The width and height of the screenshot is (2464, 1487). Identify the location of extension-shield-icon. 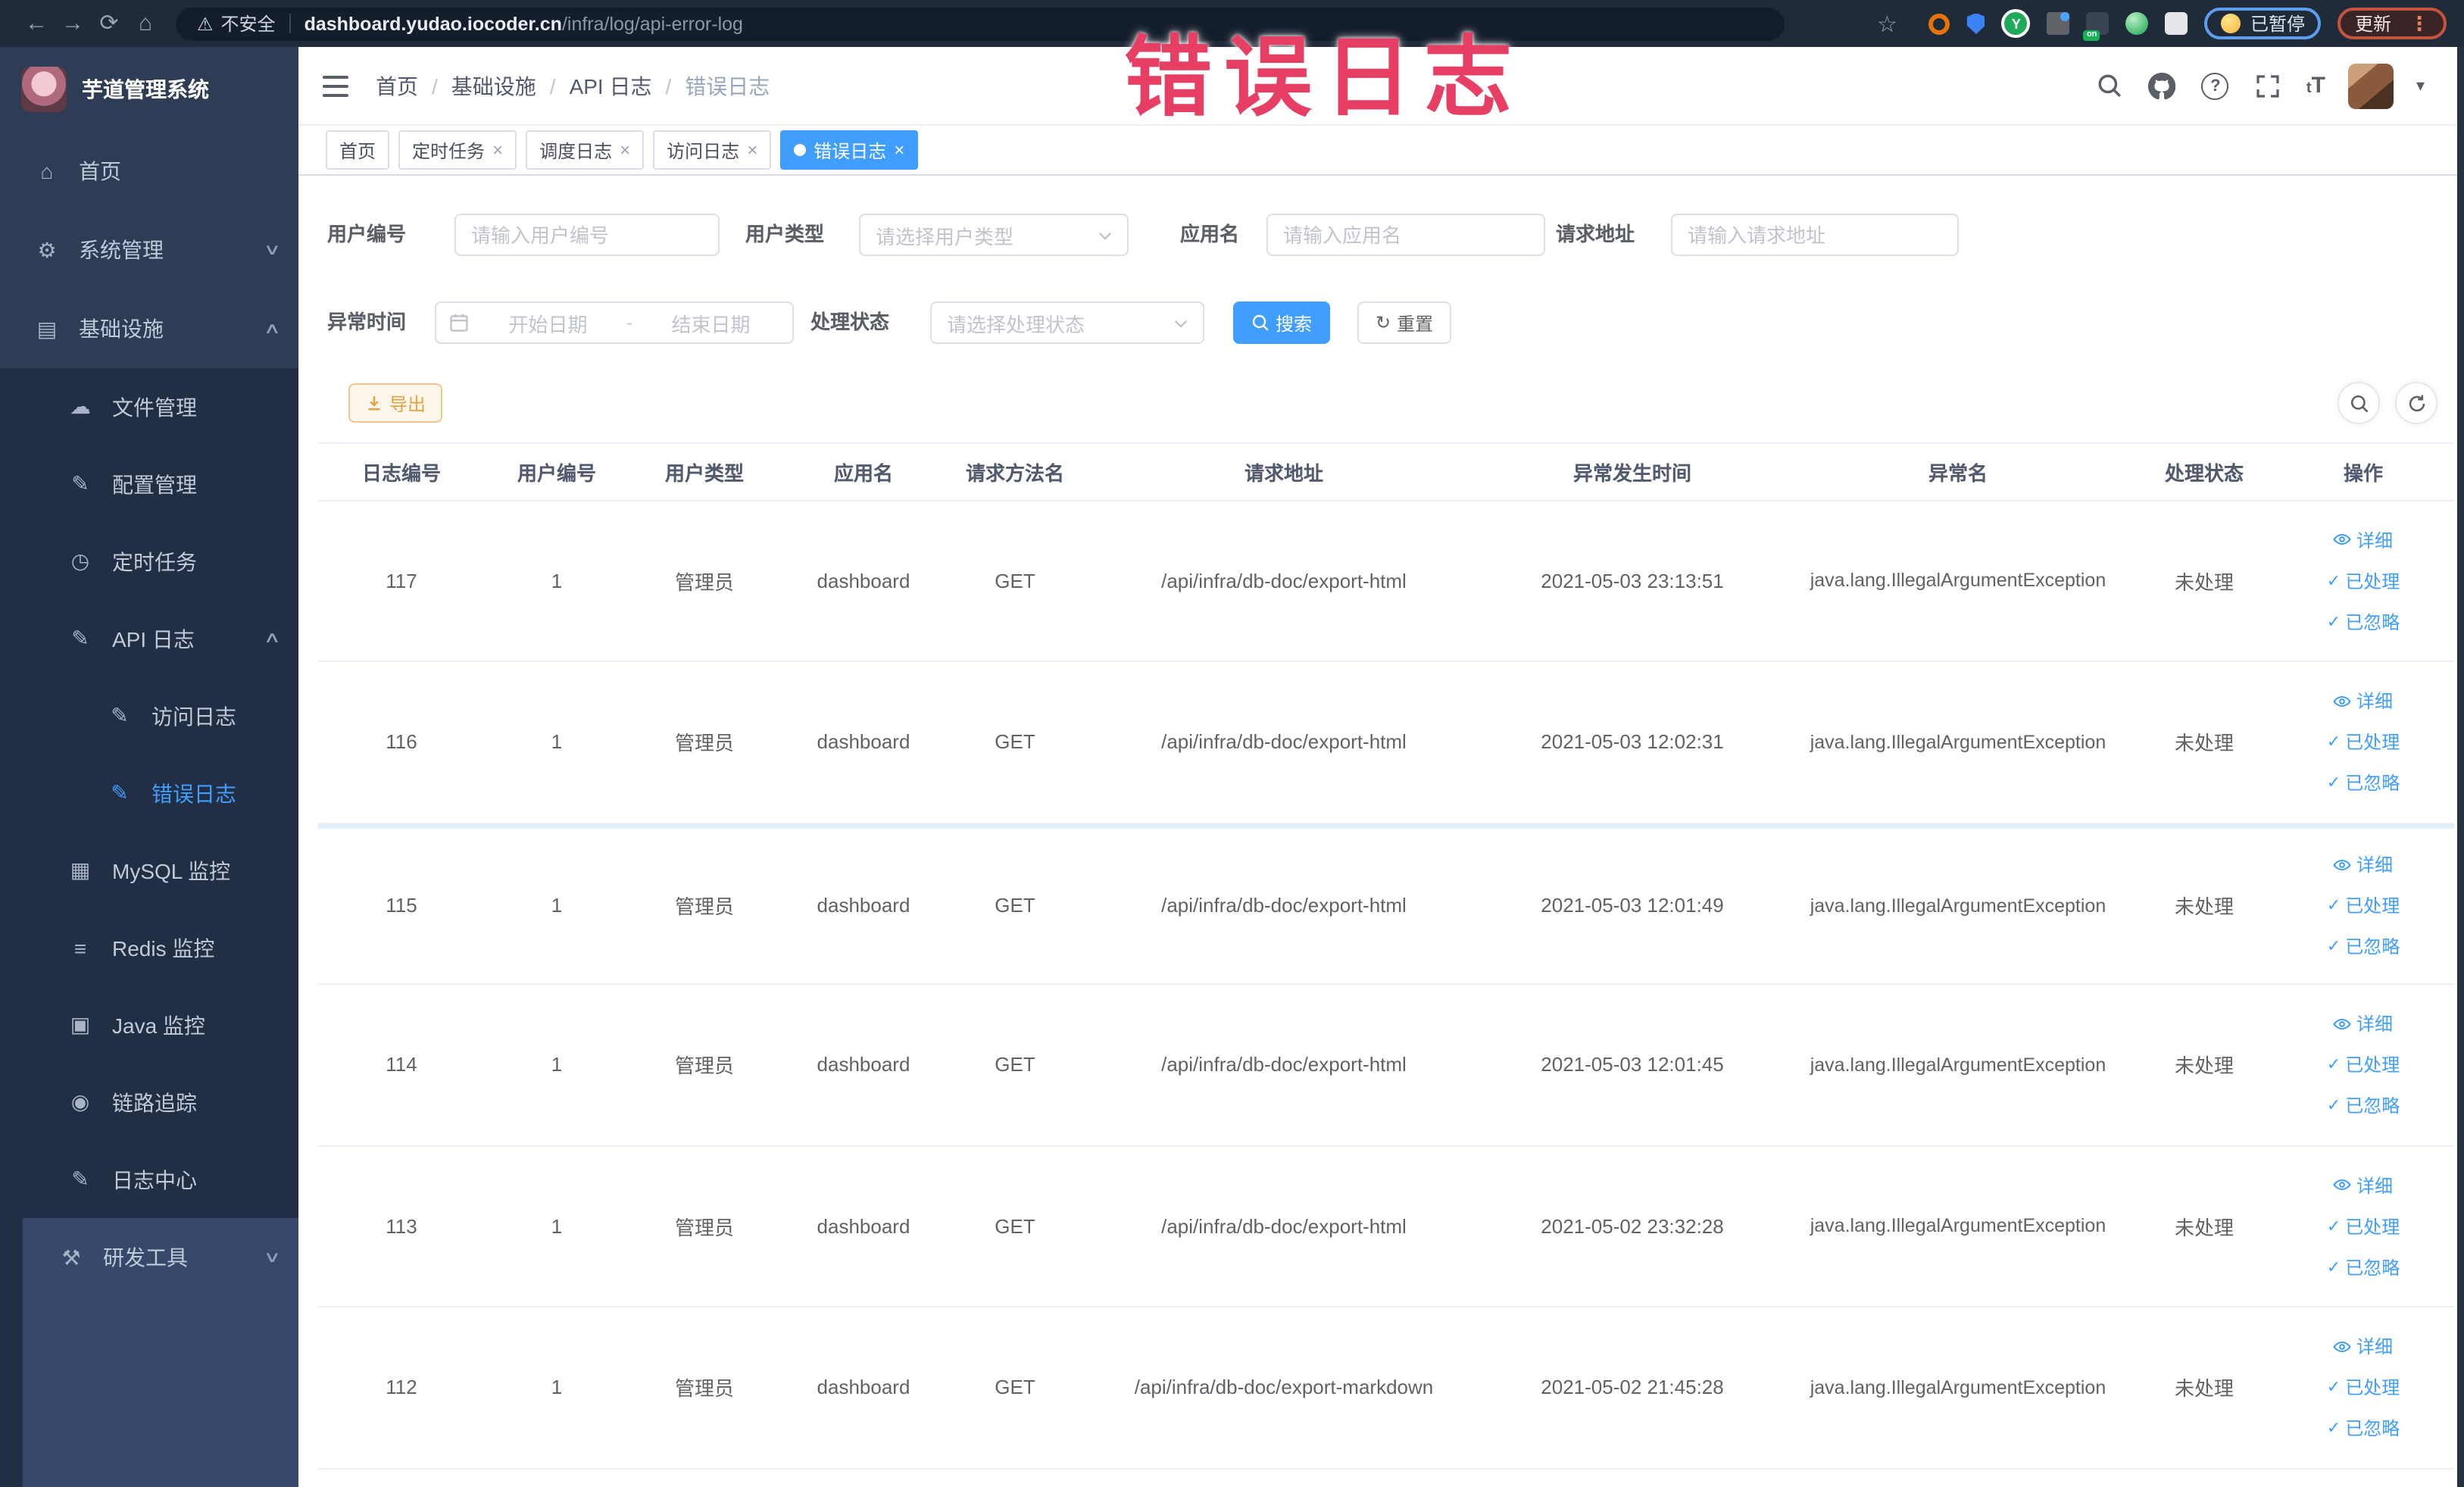
(1975, 23).